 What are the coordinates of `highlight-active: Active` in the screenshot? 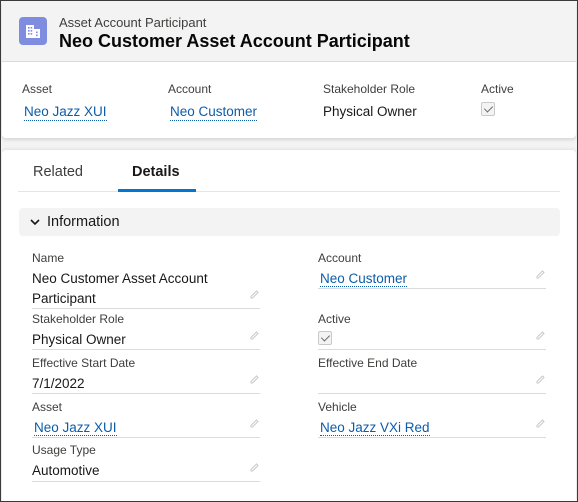 It's located at (497, 100).